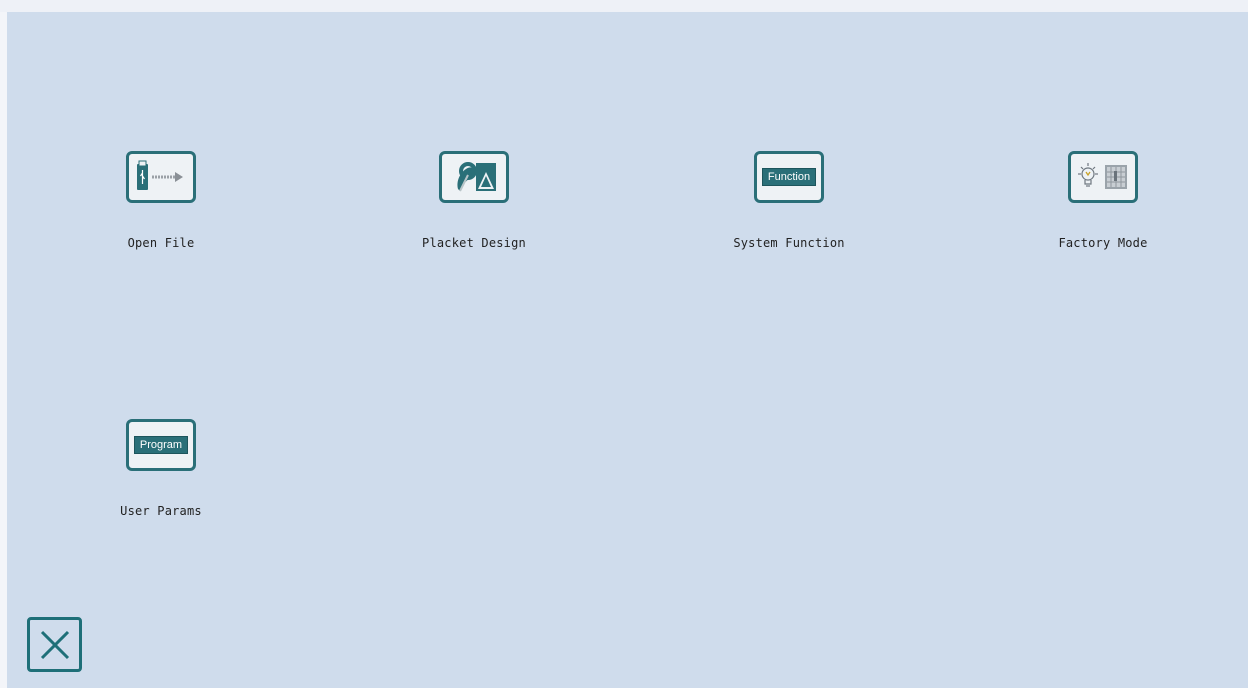 The image size is (1248, 688). Describe the element at coordinates (161, 511) in the screenshot. I see `user-params-label: User Params` at that location.